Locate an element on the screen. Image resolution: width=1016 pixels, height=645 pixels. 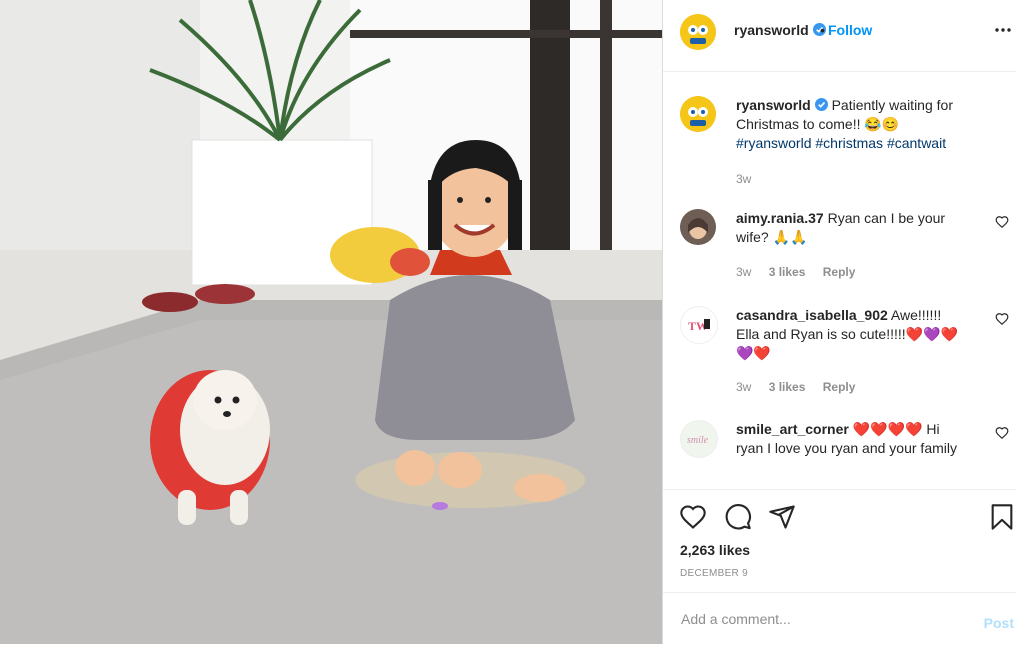
post-comment-button: Post is located at coordinates (999, 623).